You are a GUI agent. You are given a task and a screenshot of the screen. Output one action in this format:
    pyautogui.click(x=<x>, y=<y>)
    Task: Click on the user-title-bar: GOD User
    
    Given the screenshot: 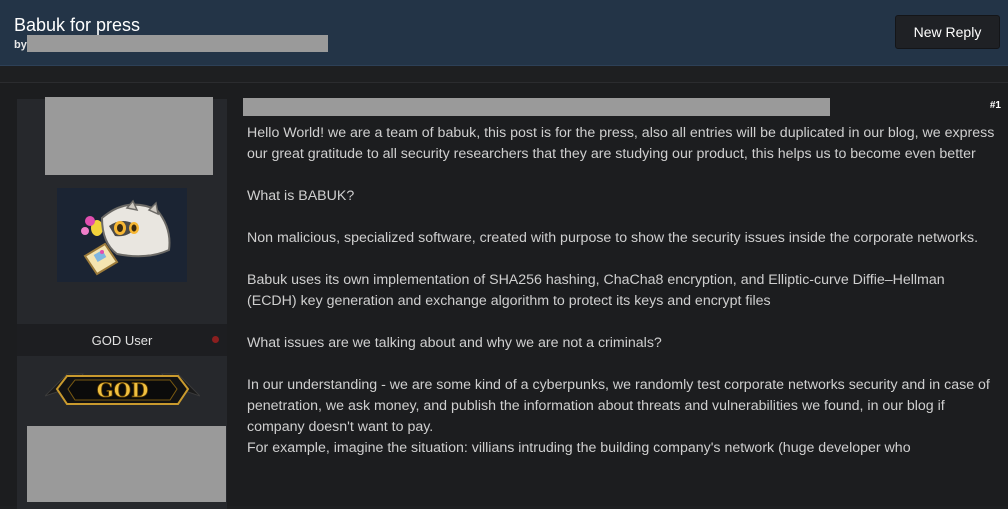 What is the action you would take?
    pyautogui.click(x=122, y=340)
    